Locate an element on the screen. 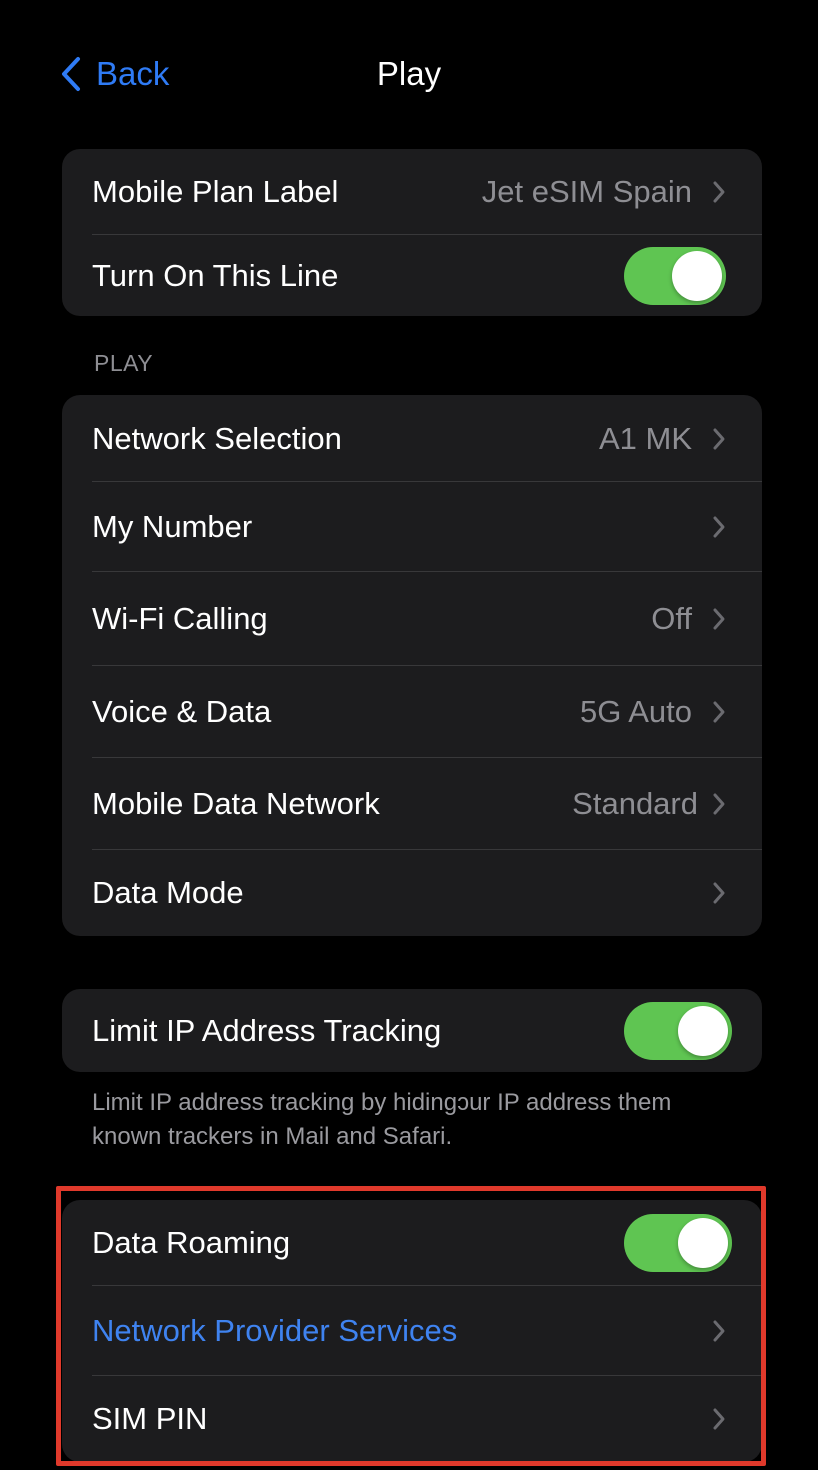 This screenshot has height=1470, width=818. row-value: A1 MK is located at coordinates (645, 438).